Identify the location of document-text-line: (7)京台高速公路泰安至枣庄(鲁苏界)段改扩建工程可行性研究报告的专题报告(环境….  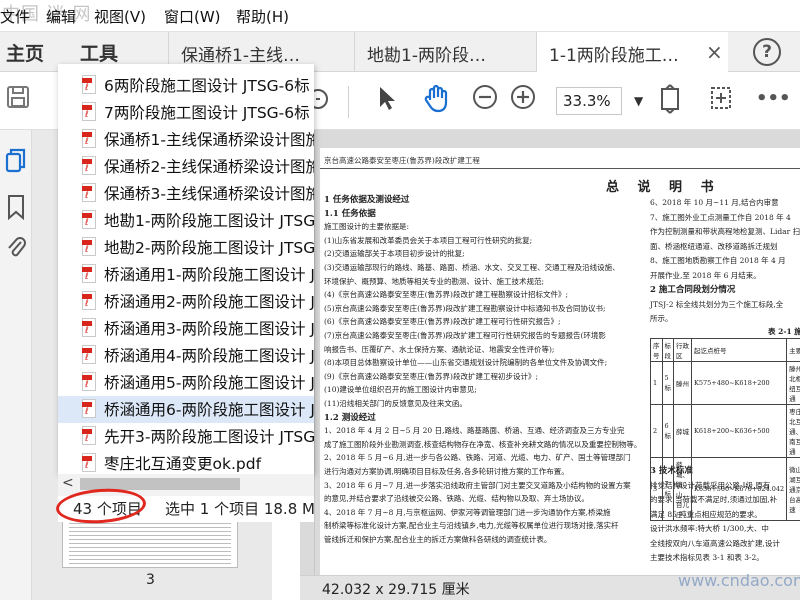
(465, 335).